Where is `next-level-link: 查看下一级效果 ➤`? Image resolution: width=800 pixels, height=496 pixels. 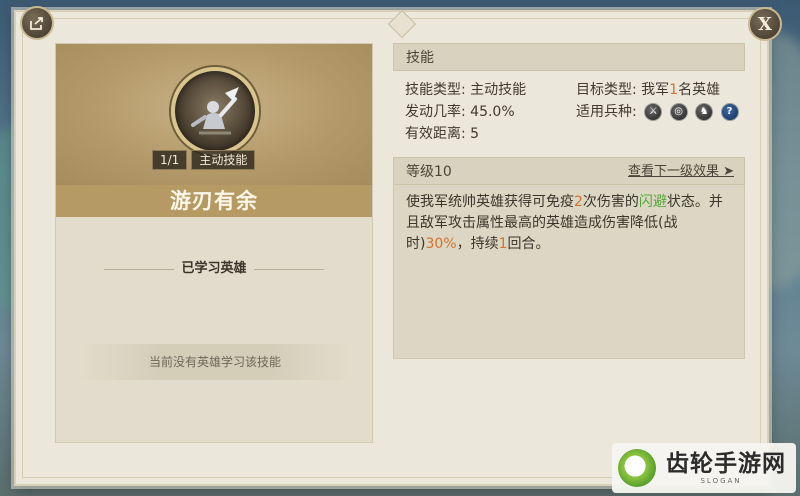
next-level-link: 查看下一级效果 ➤ is located at coordinates (681, 172).